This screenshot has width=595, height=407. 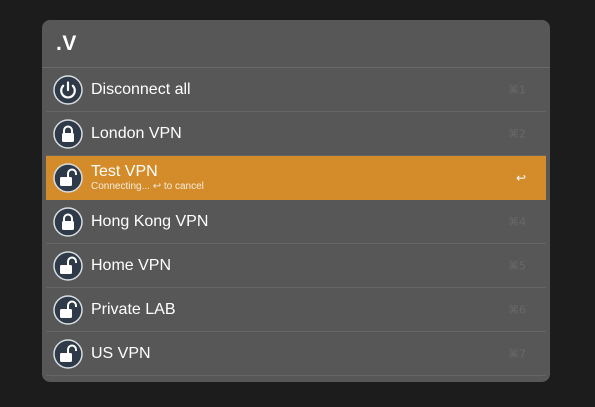 What do you see at coordinates (517, 221) in the screenshot?
I see `shortcut-hint: ⌘4` at bounding box center [517, 221].